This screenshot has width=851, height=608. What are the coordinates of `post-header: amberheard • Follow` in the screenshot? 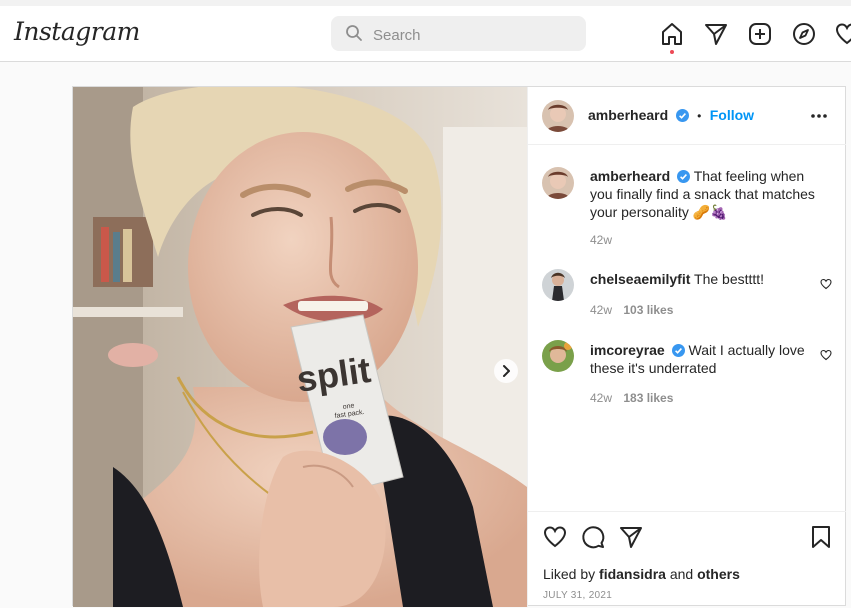 It's located at (687, 116).